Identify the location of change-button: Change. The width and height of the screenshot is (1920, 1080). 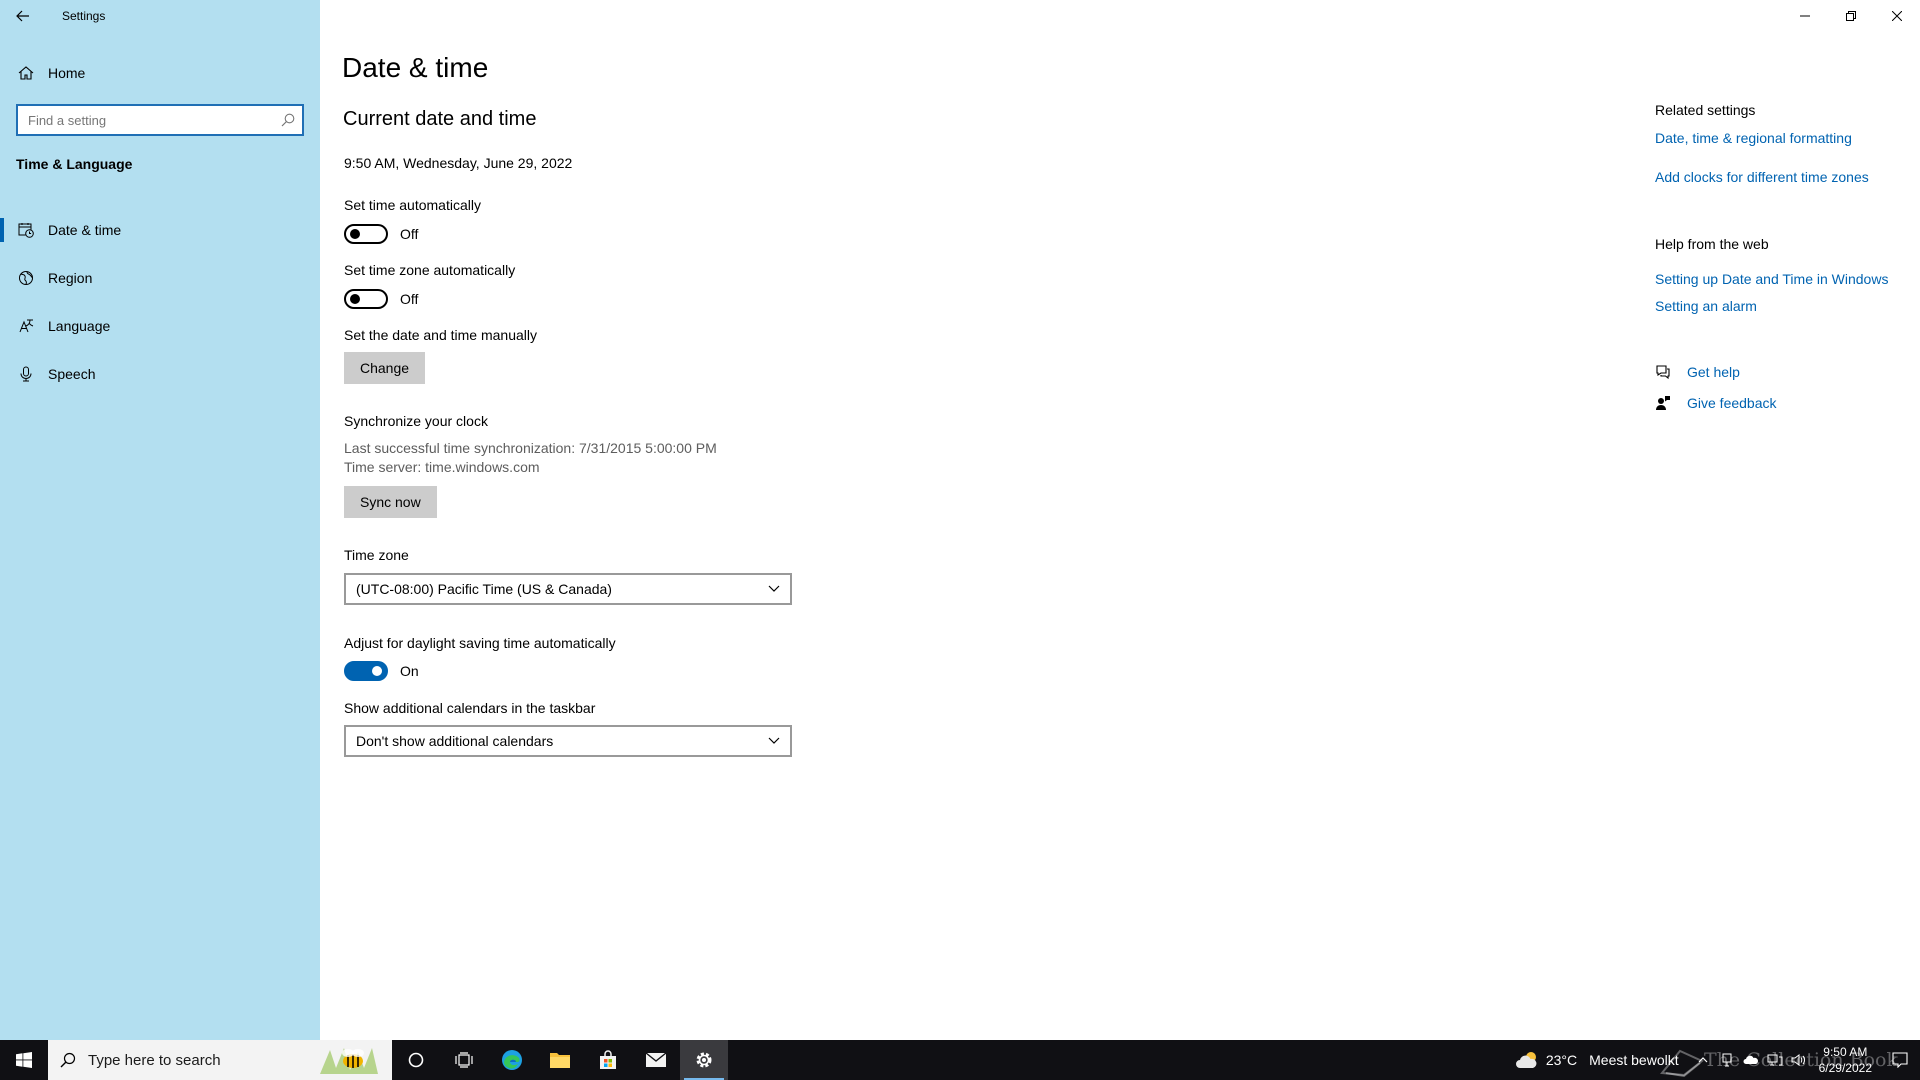
(385, 368).